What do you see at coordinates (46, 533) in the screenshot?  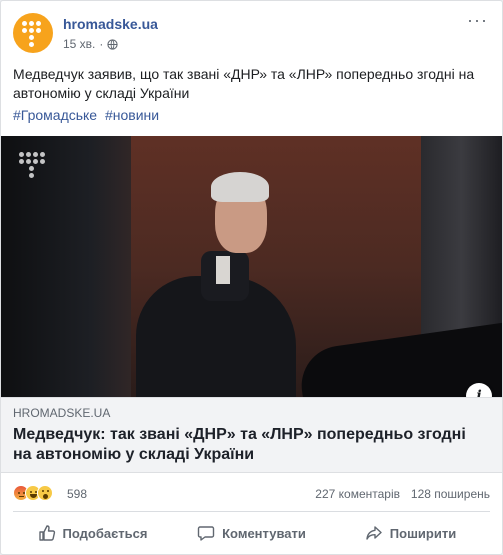 I see `thumbs-up-icon` at bounding box center [46, 533].